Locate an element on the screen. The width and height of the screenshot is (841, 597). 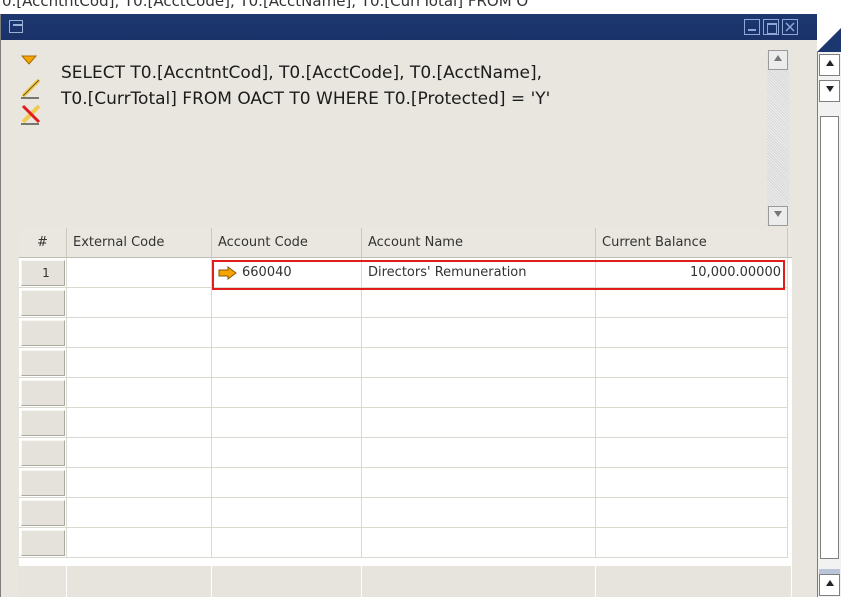
query-scrollbar is located at coordinates (778, 138).